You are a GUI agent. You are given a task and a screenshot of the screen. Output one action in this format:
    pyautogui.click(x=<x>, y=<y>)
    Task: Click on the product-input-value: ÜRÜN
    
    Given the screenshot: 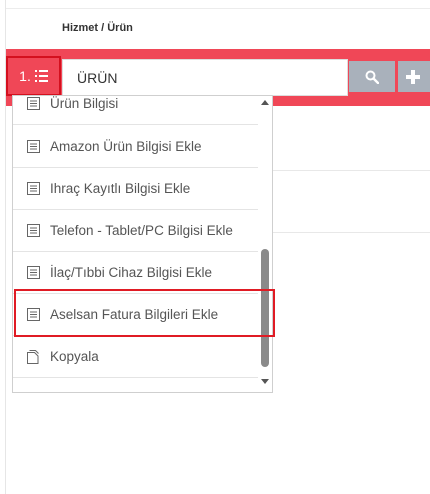 What is the action you would take?
    pyautogui.click(x=97, y=77)
    